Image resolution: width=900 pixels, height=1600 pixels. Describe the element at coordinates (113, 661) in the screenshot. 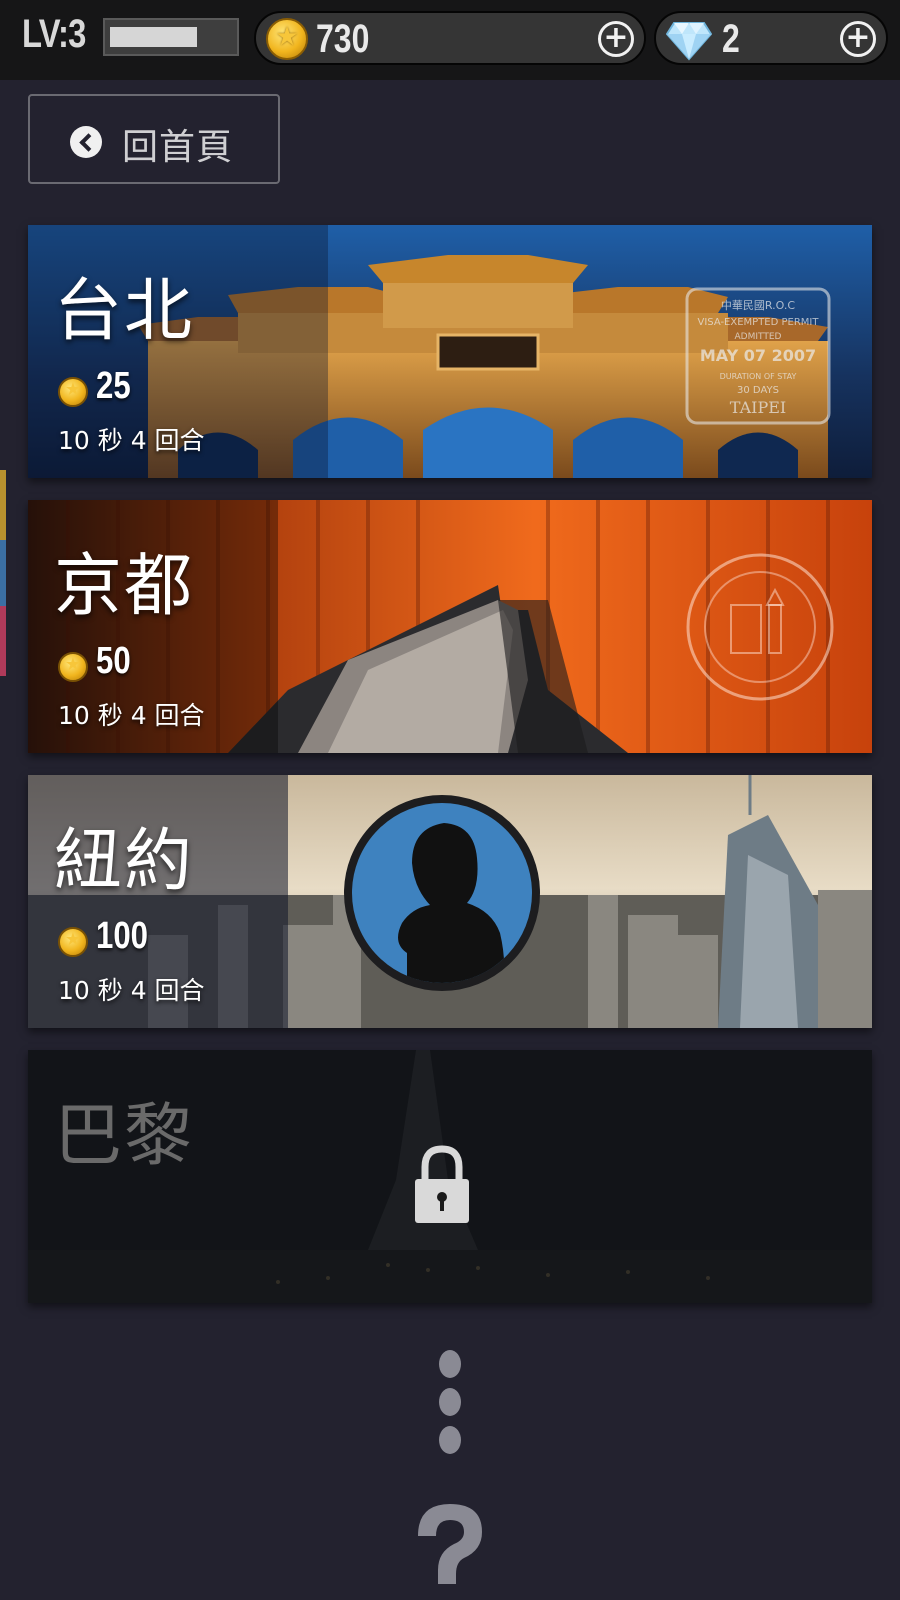

I see `city-cost: 50` at that location.